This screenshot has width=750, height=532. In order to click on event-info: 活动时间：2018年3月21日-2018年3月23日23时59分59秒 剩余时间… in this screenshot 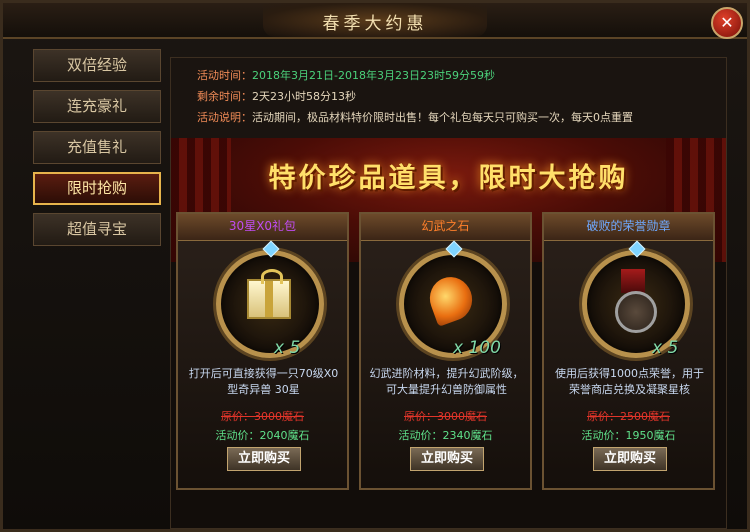, I will do `click(448, 98)`.